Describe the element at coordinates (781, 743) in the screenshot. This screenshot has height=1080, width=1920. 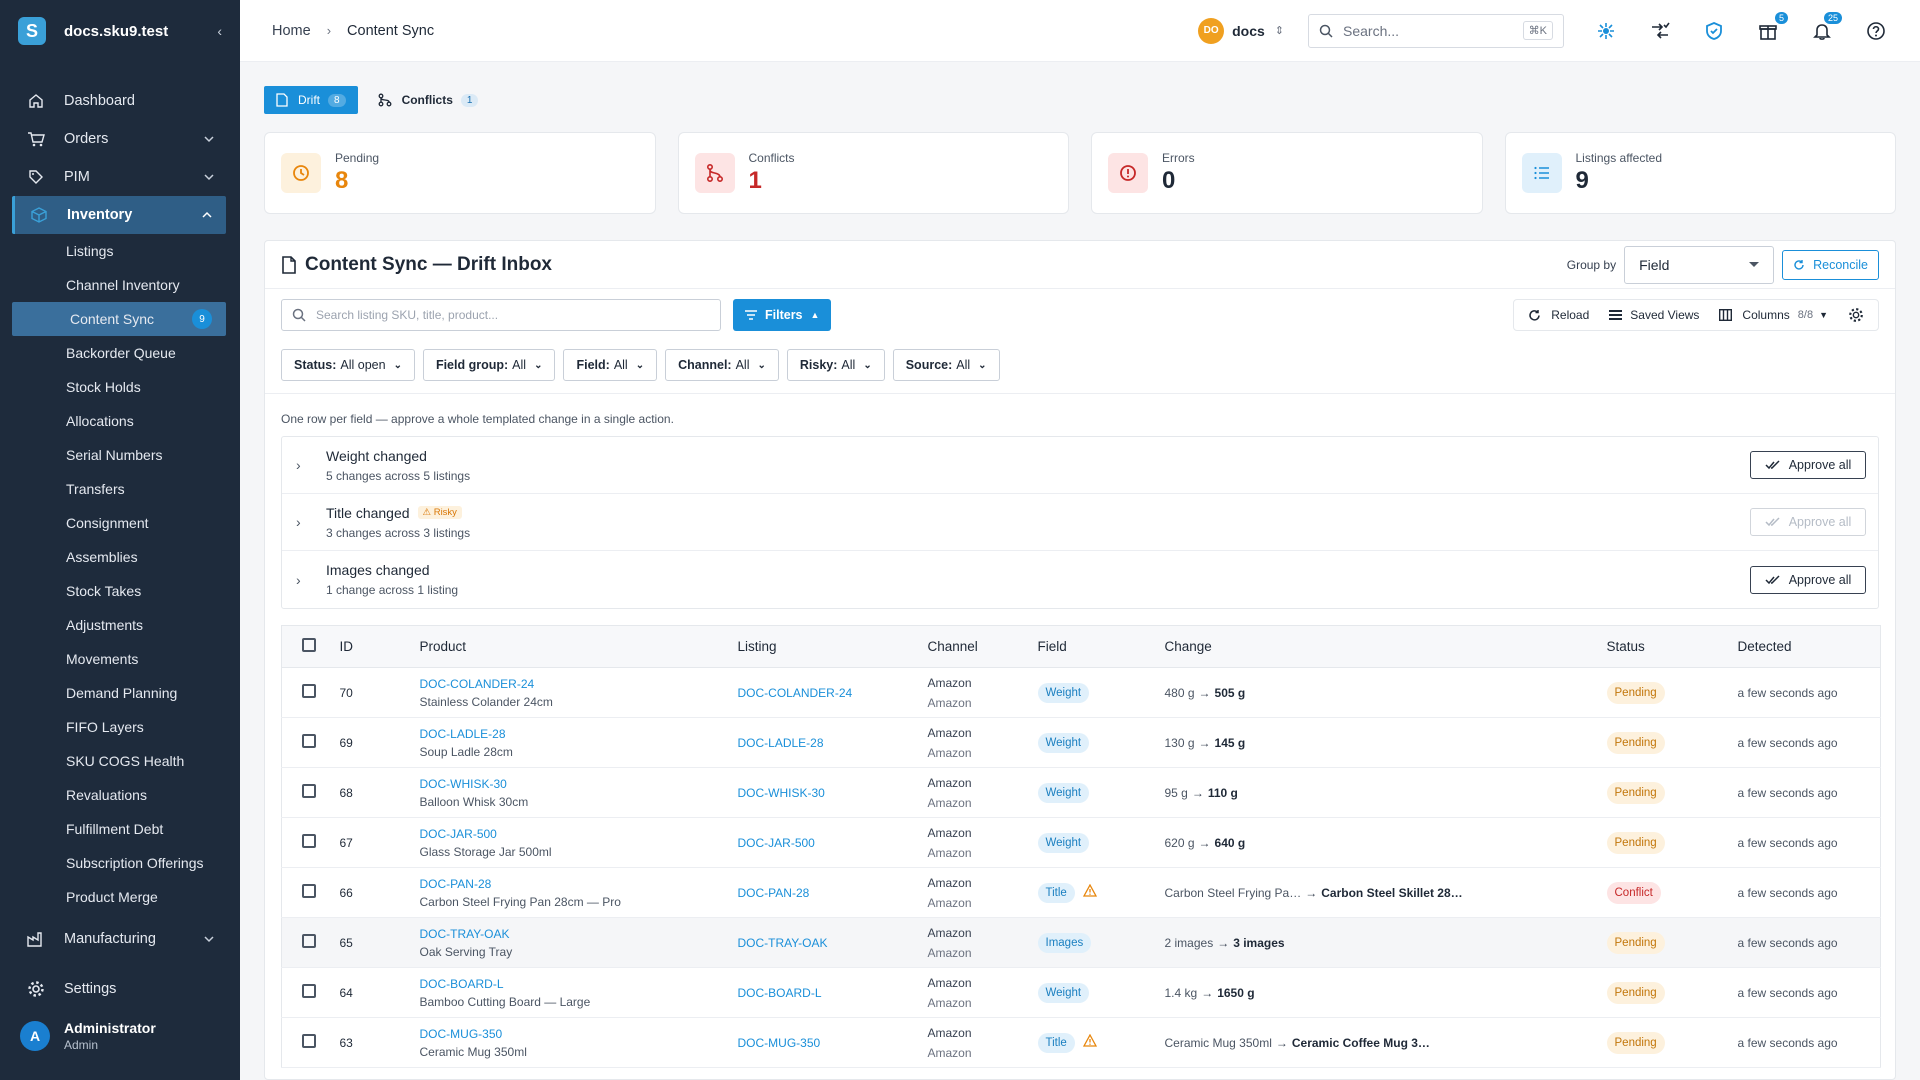
I see `listing-link: DOC-LADLE-28` at that location.